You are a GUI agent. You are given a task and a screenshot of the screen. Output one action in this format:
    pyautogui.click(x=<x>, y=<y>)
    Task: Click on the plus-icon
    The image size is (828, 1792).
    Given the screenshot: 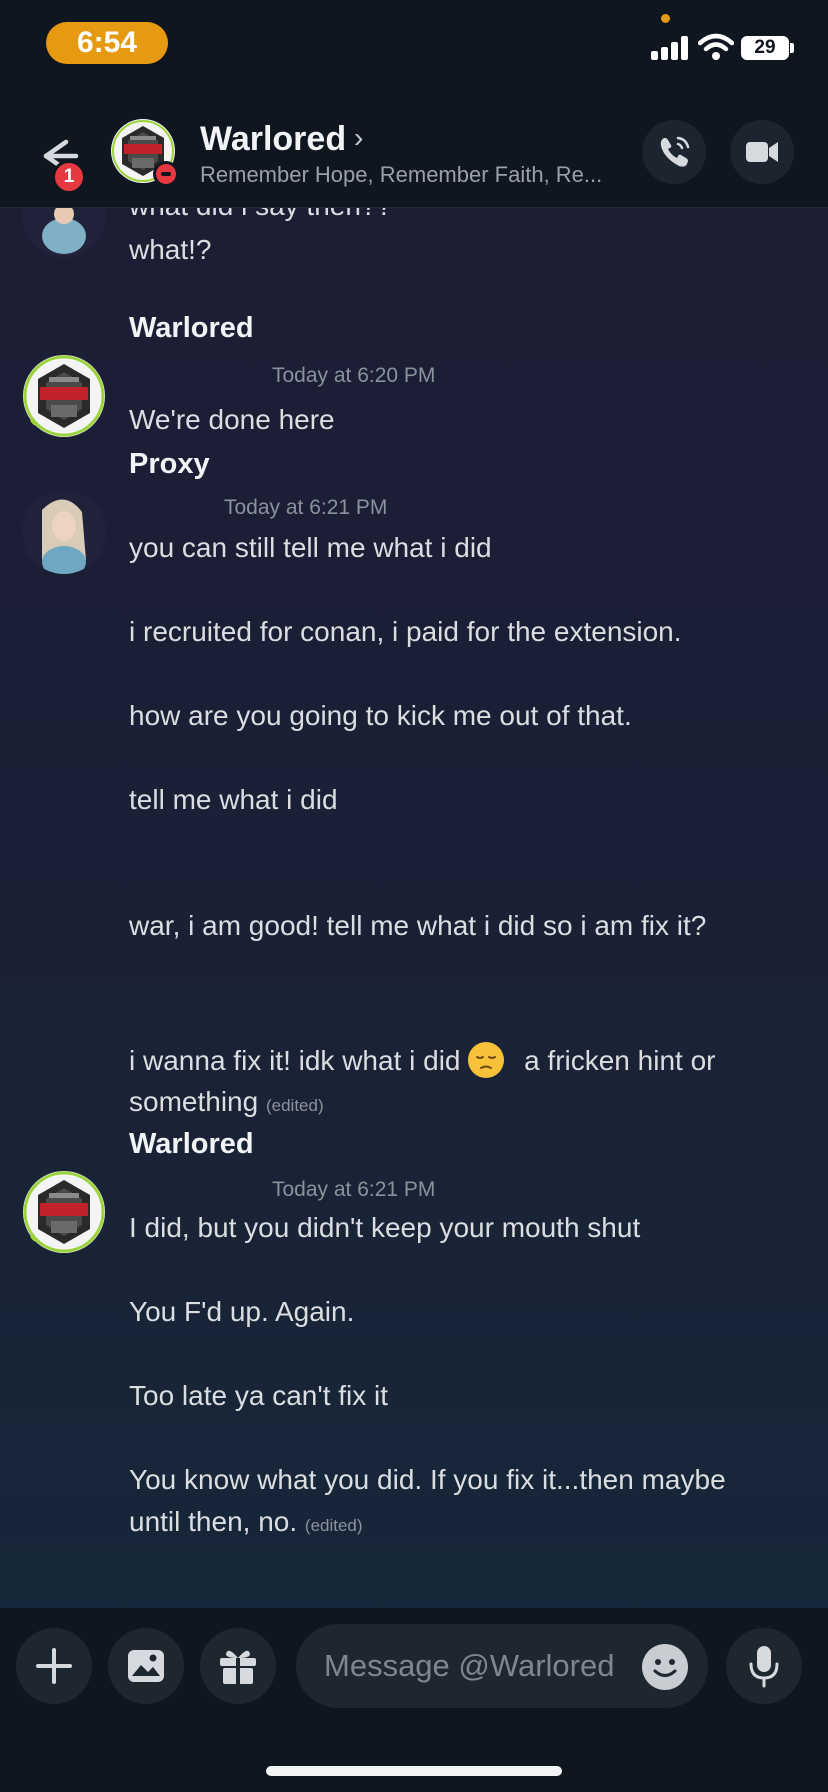 What is the action you would take?
    pyautogui.click(x=54, y=1666)
    